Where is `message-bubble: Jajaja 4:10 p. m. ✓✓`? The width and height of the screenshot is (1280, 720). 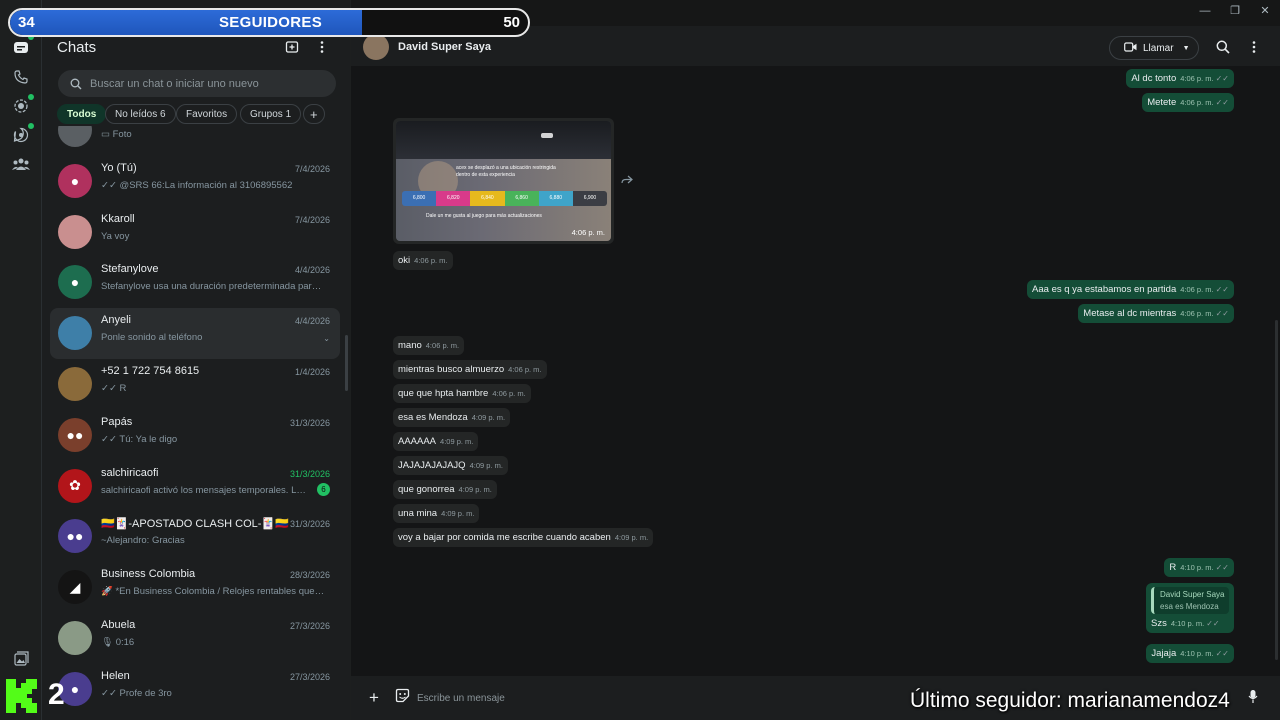 message-bubble: Jajaja 4:10 p. m. ✓✓ is located at coordinates (1190, 653).